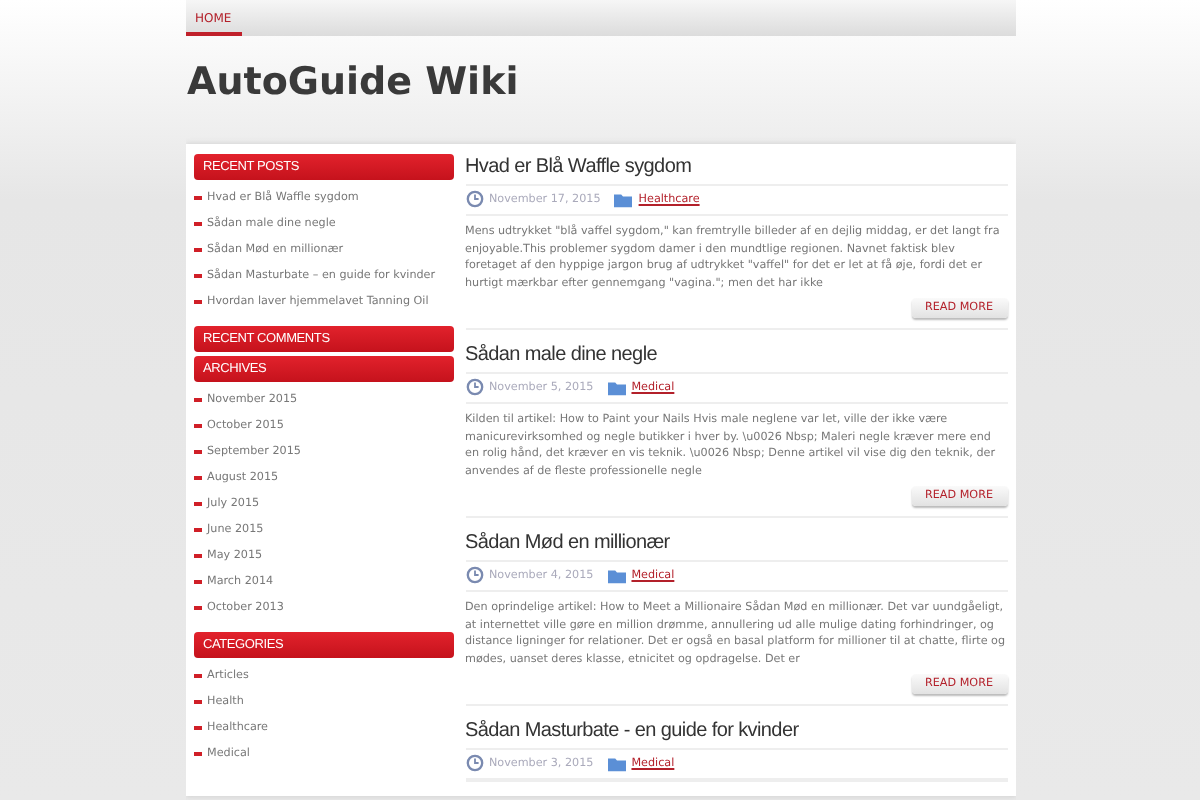  Describe the element at coordinates (736, 359) in the screenshot. I see `post-title: Sådan male dine negle` at that location.